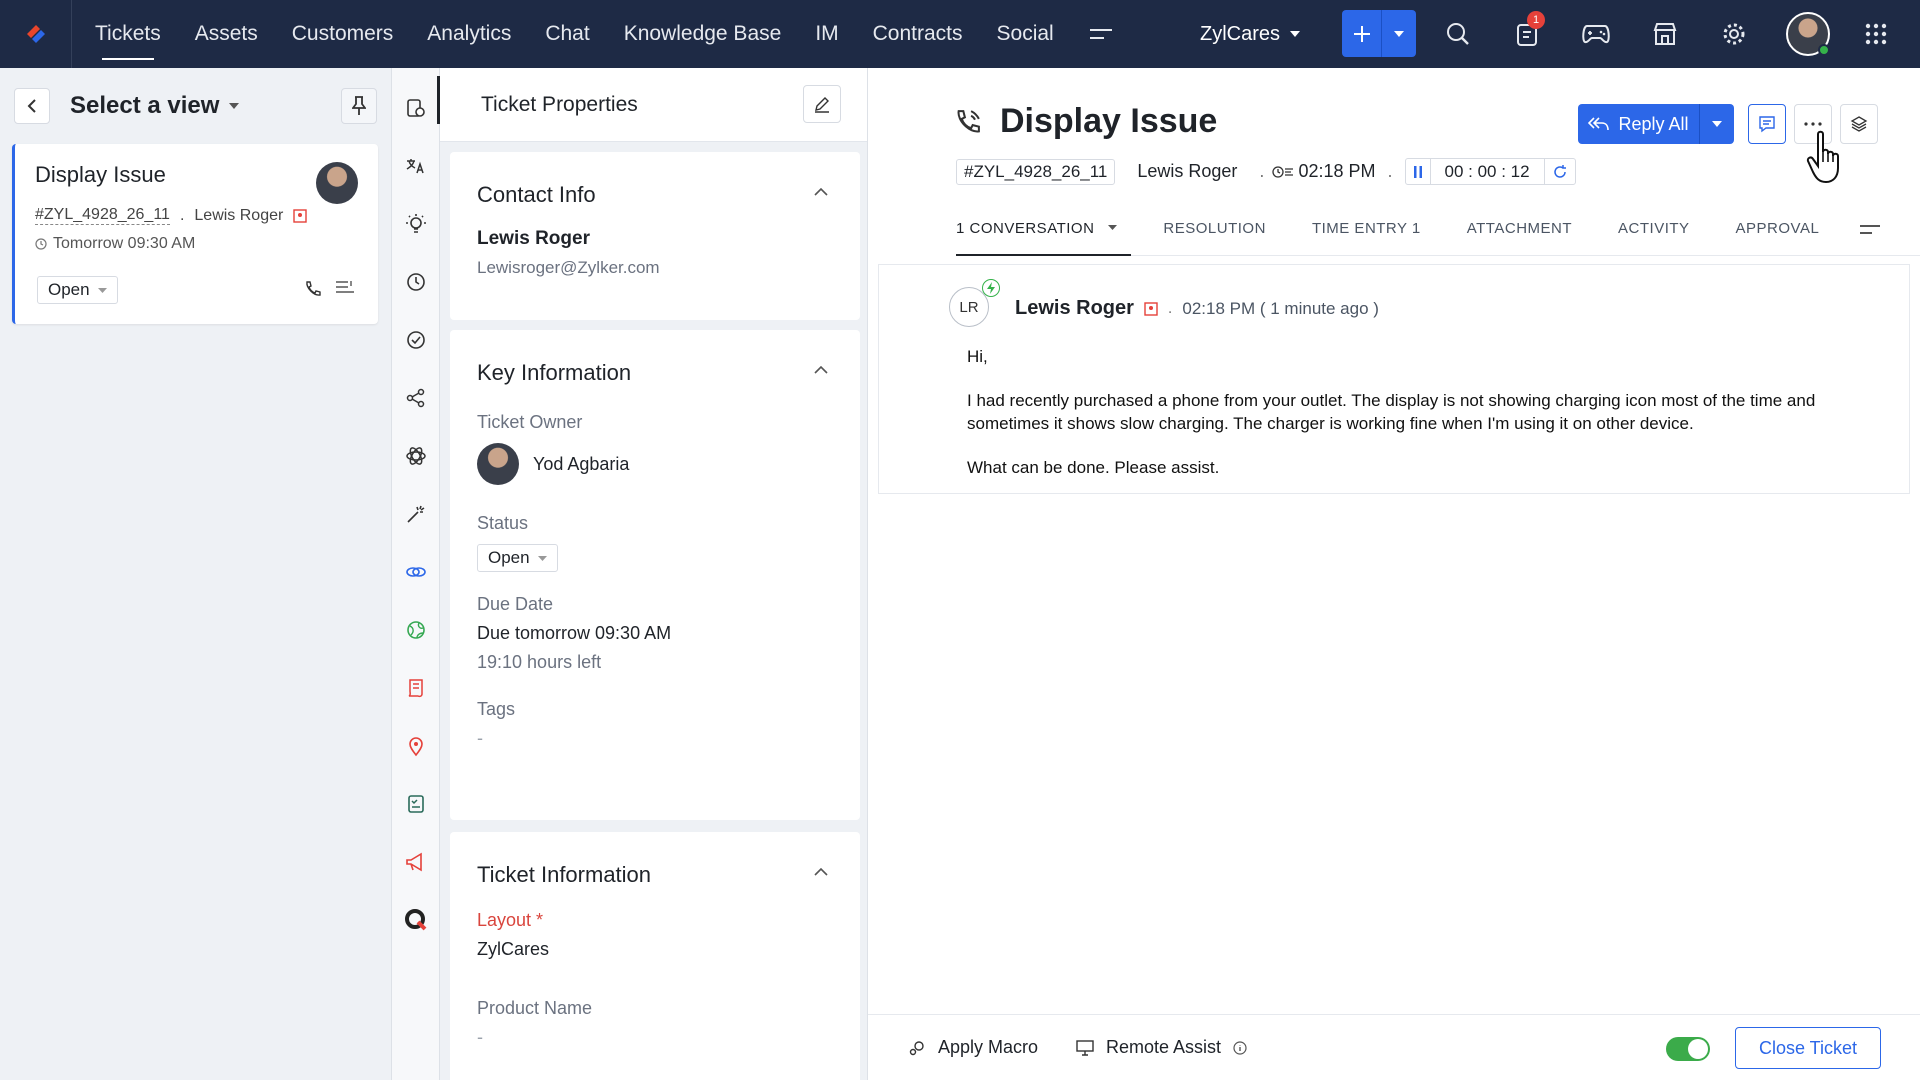 Image resolution: width=1920 pixels, height=1080 pixels. What do you see at coordinates (1161, 1047) in the screenshot?
I see `remote-assist-button: Remote Assist` at bounding box center [1161, 1047].